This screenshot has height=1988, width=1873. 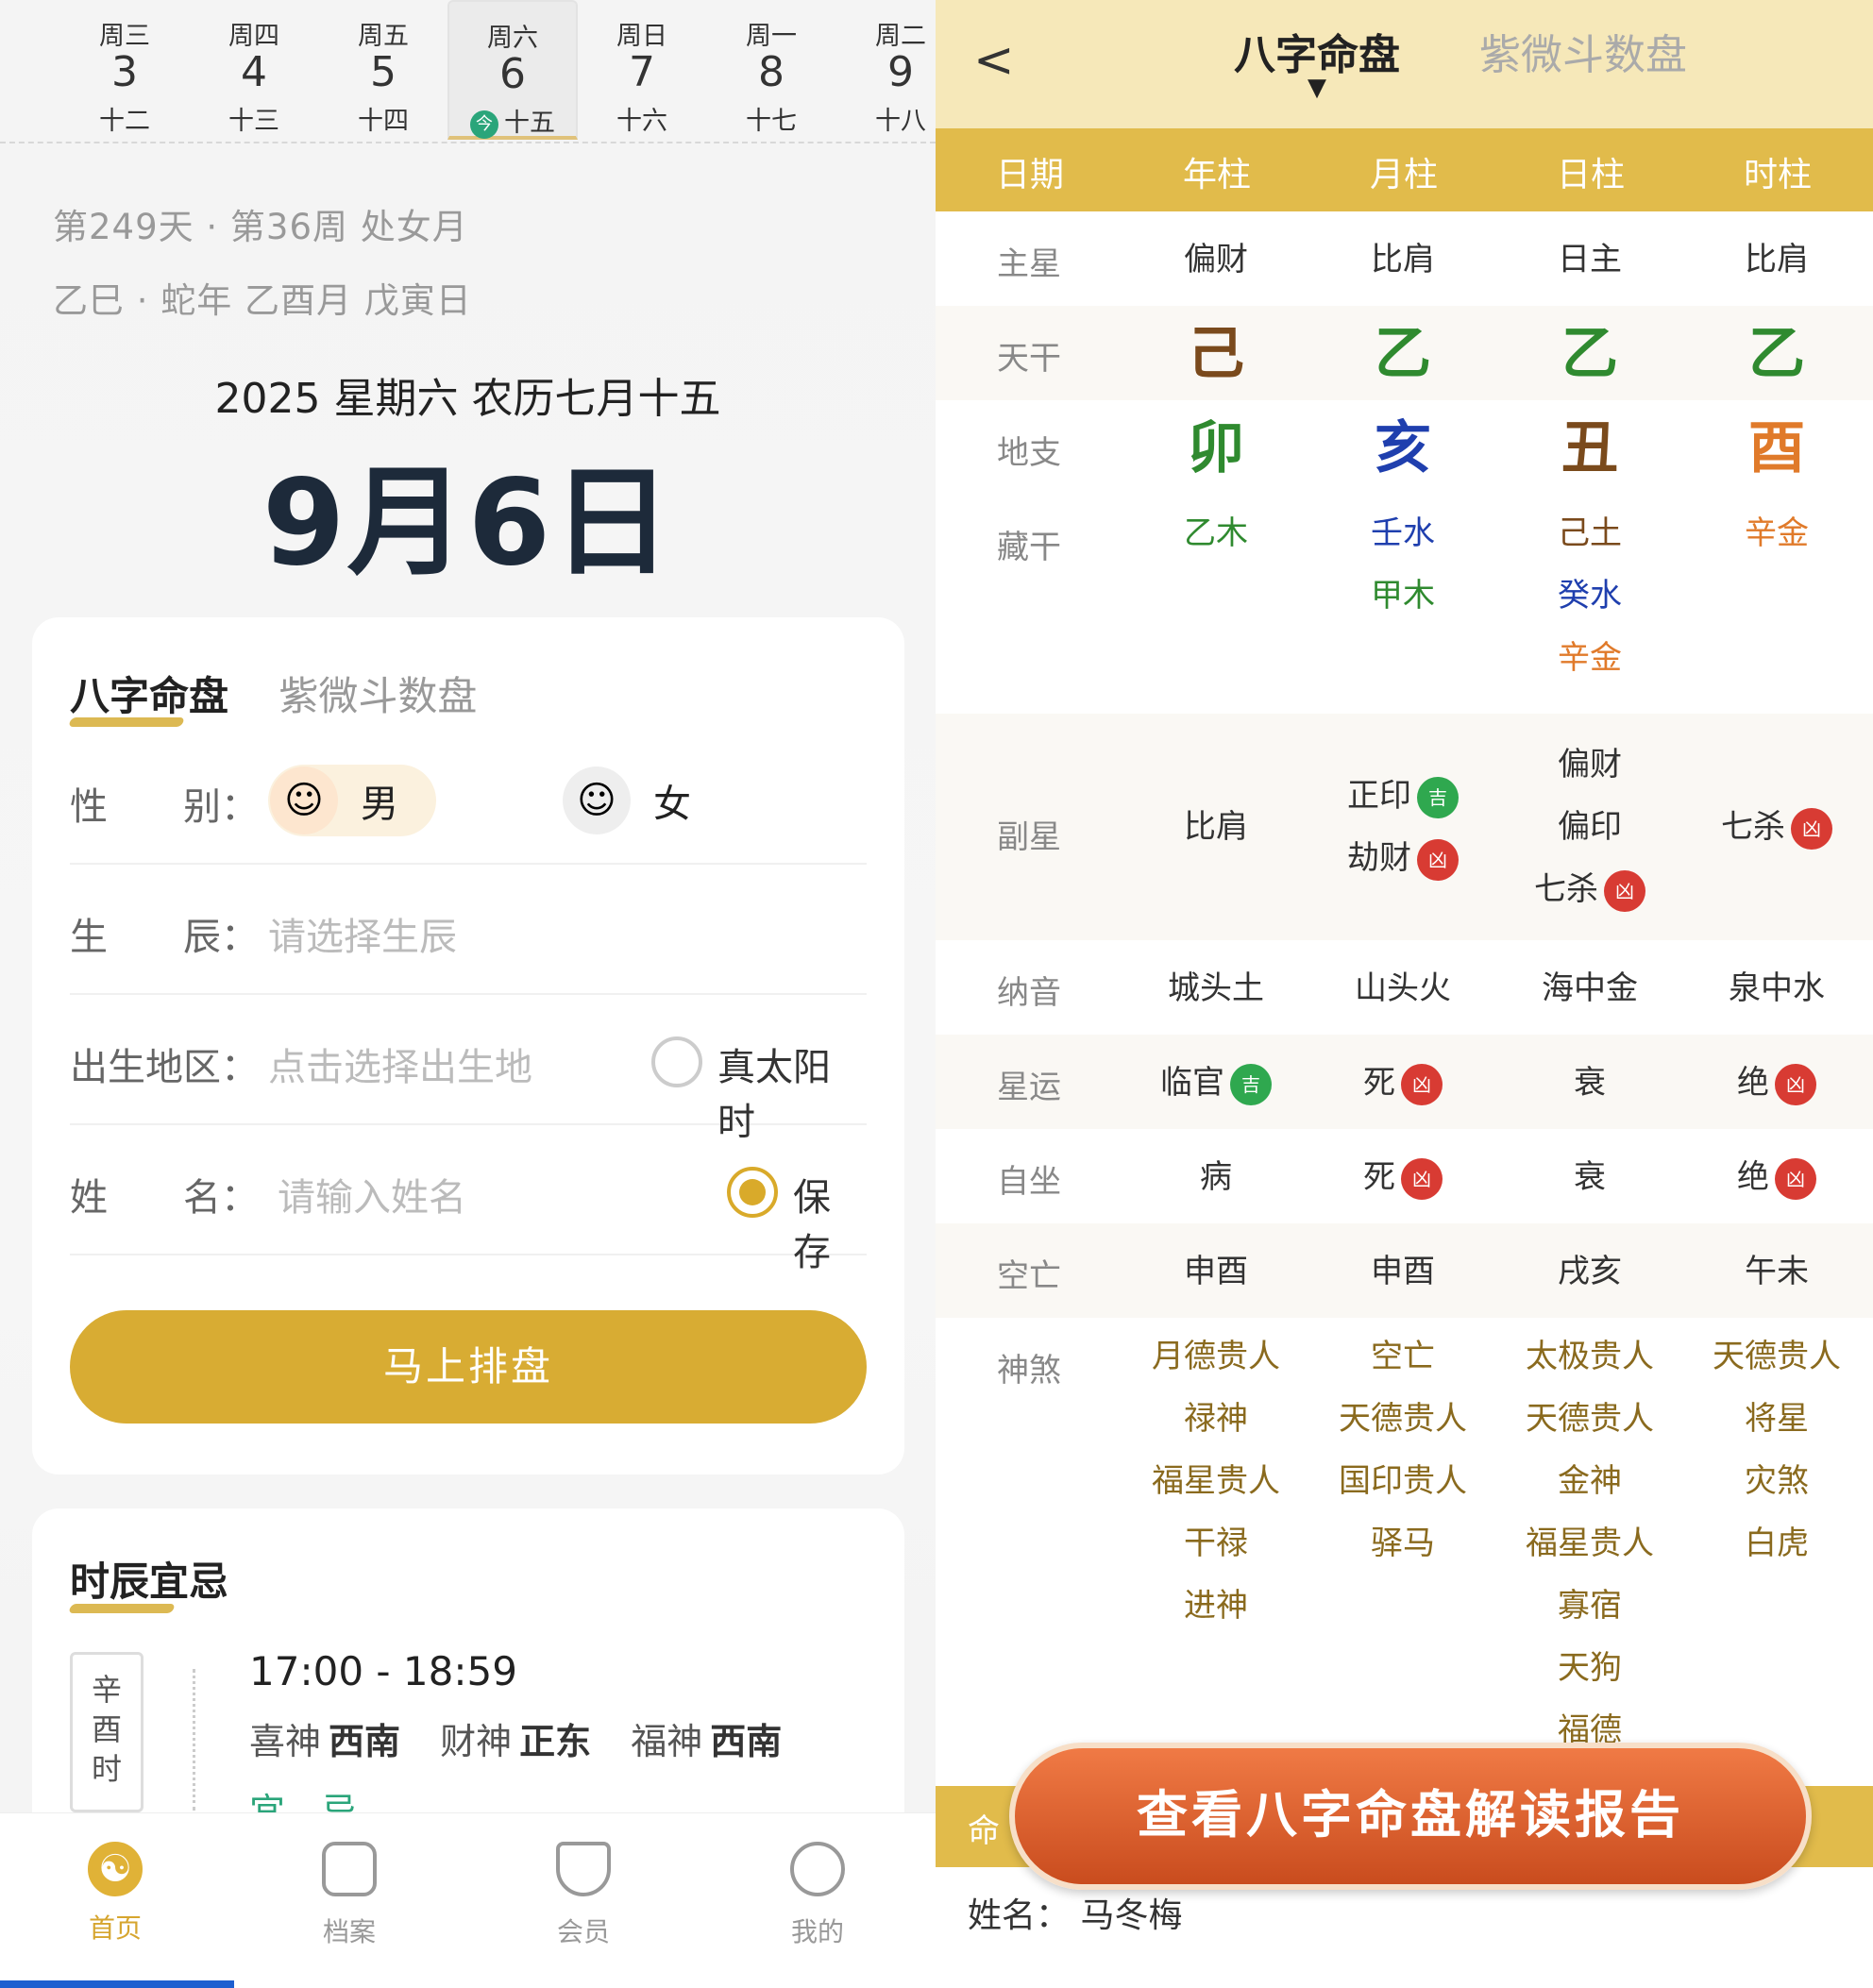 I want to click on lunar-day: 十四, so click(x=383, y=118).